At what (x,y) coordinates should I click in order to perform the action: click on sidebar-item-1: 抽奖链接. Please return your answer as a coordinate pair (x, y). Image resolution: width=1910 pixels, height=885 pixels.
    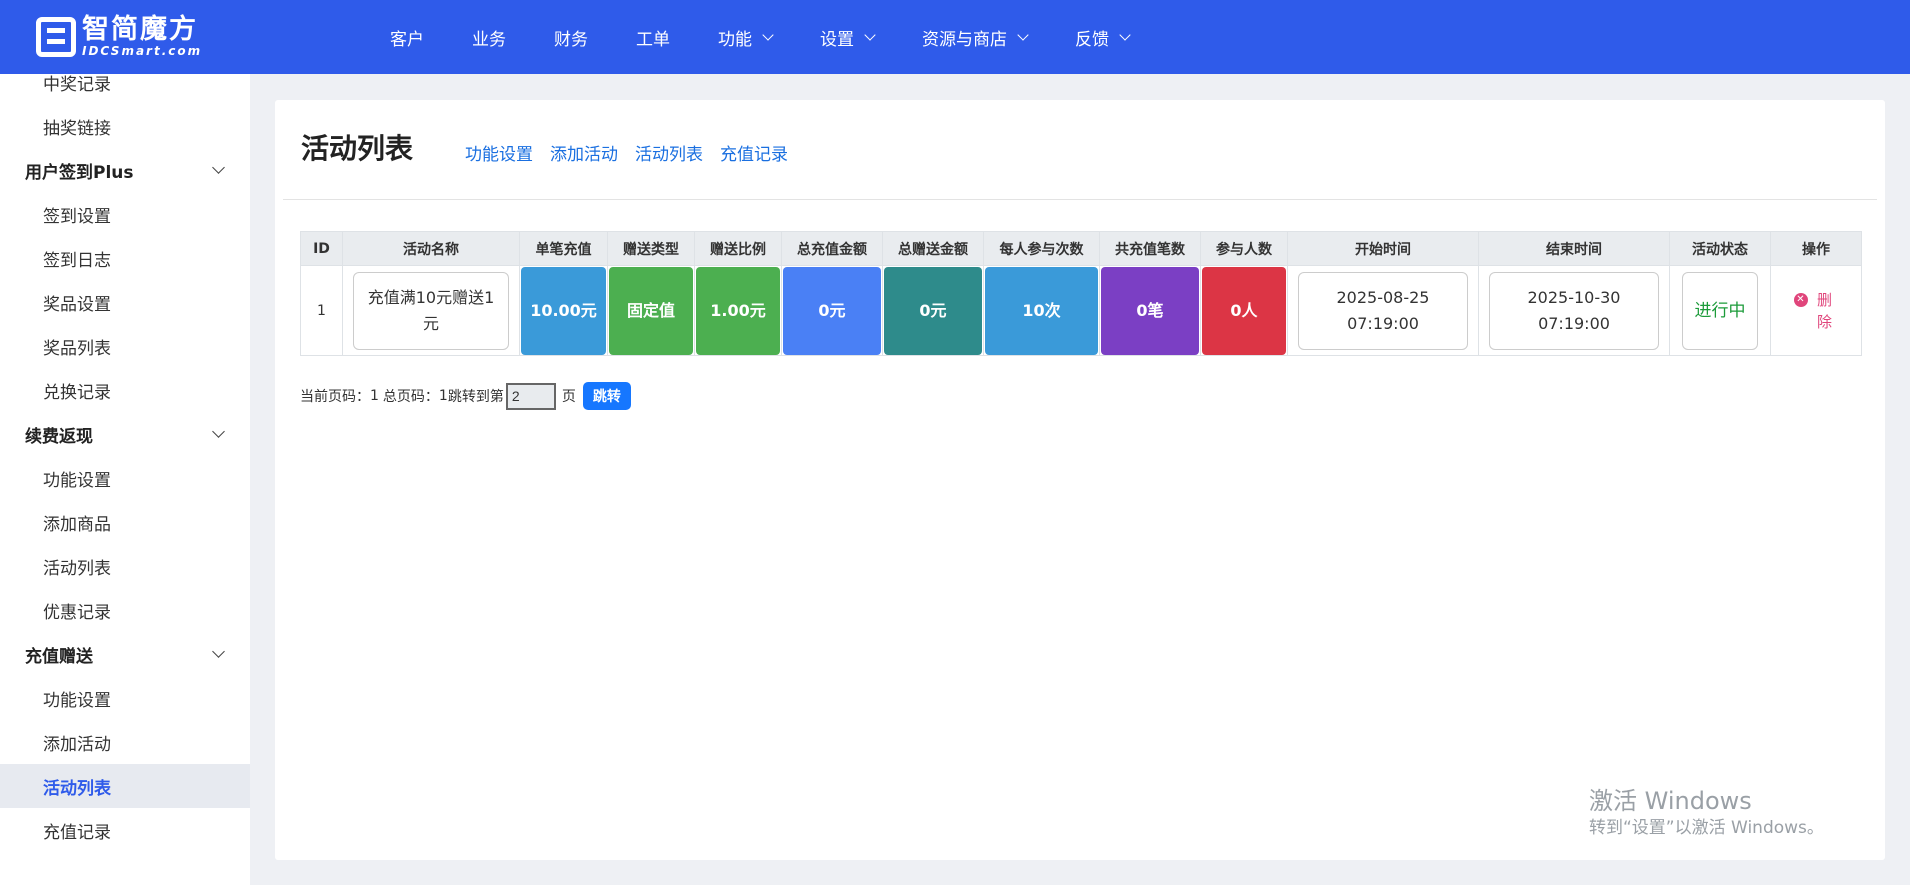
    Looking at the image, I should click on (125, 126).